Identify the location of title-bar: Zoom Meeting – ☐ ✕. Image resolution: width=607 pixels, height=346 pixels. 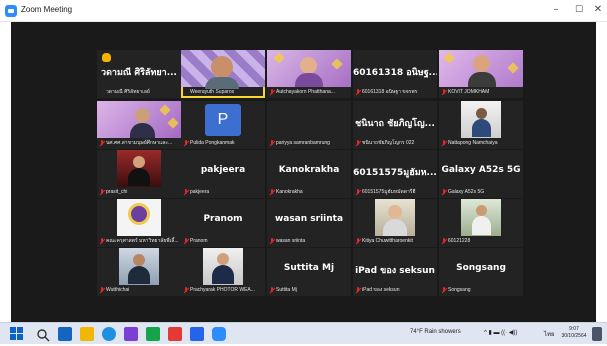
(303, 11).